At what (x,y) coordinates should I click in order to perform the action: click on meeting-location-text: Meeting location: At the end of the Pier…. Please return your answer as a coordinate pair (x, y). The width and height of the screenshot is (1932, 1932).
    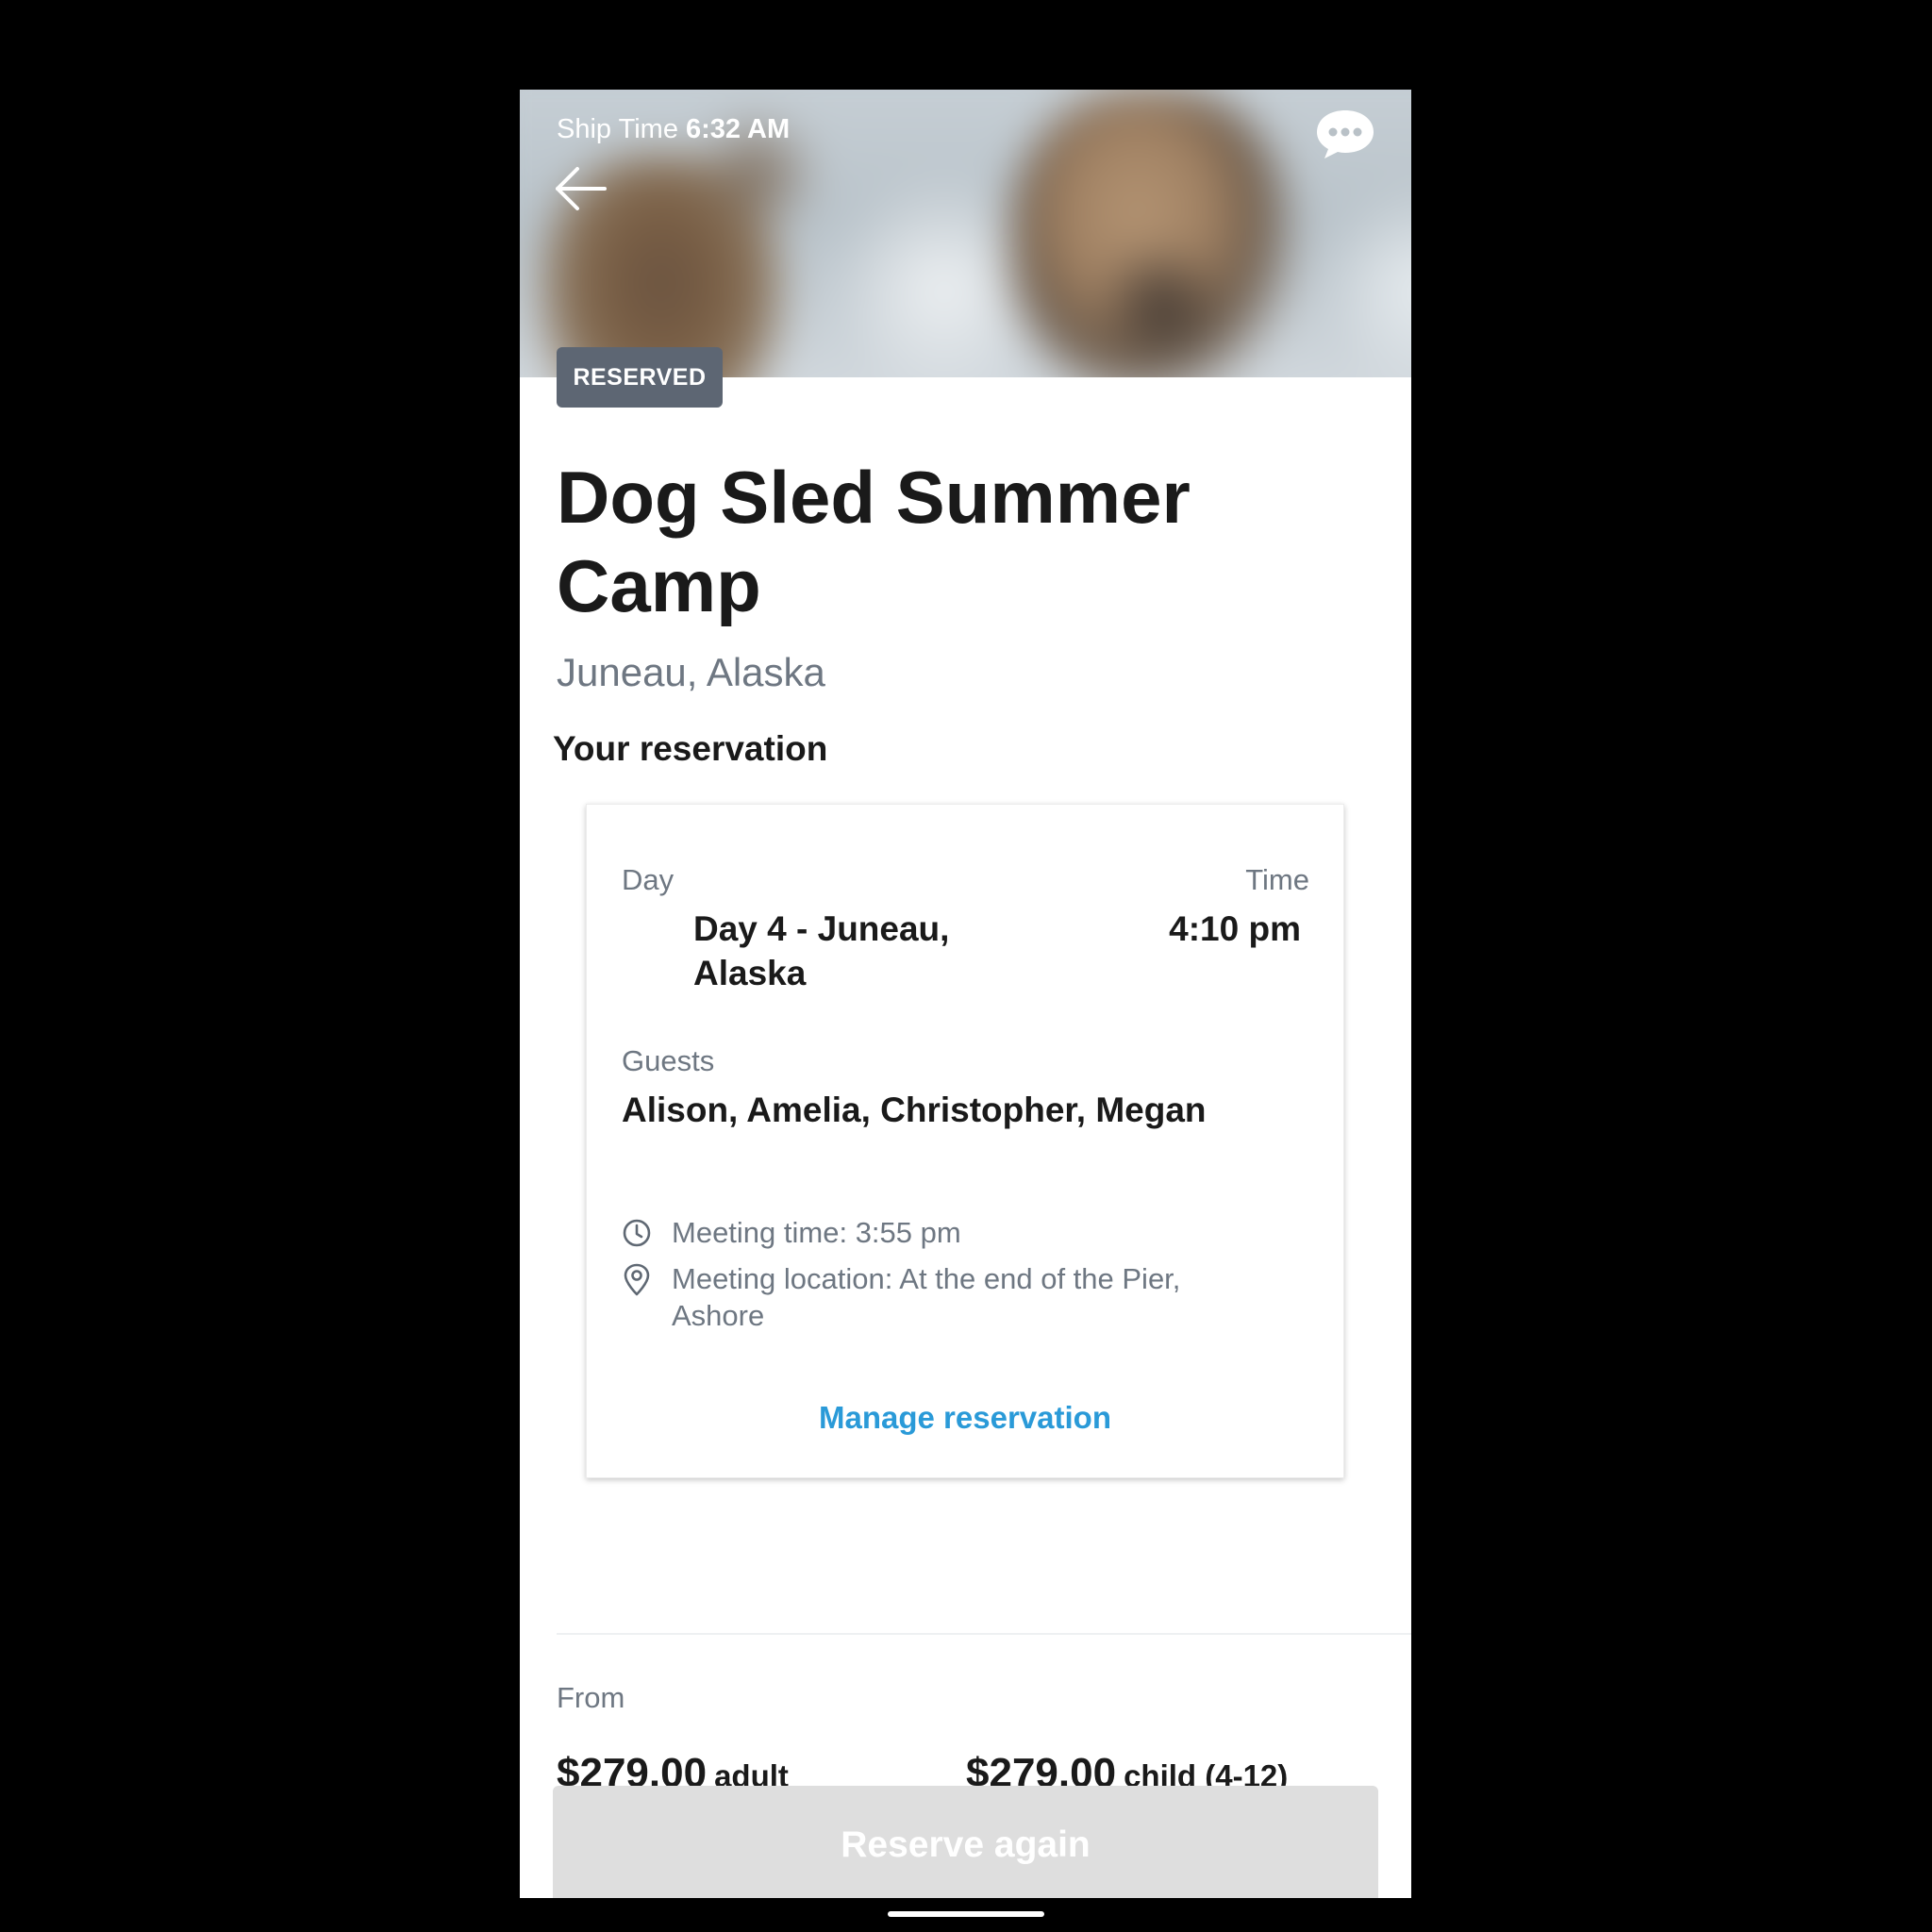
    Looking at the image, I should click on (926, 1297).